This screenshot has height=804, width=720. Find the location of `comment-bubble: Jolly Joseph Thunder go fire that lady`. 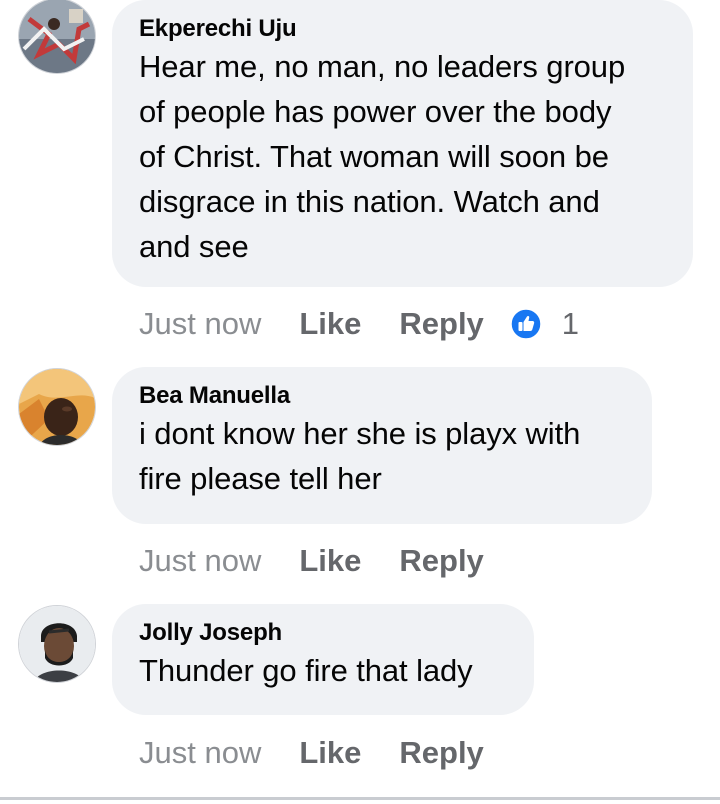

comment-bubble: Jolly Joseph Thunder go fire that lady is located at coordinates (323, 659).